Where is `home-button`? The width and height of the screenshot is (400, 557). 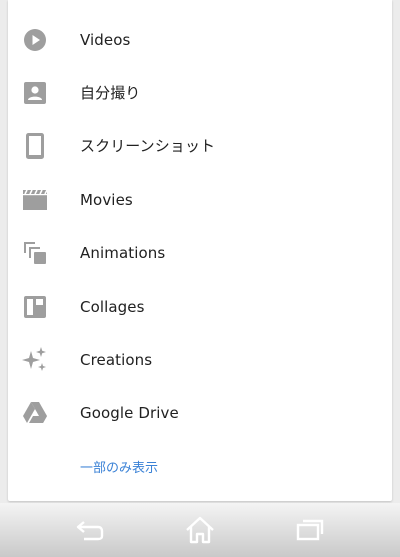 home-button is located at coordinates (200, 530).